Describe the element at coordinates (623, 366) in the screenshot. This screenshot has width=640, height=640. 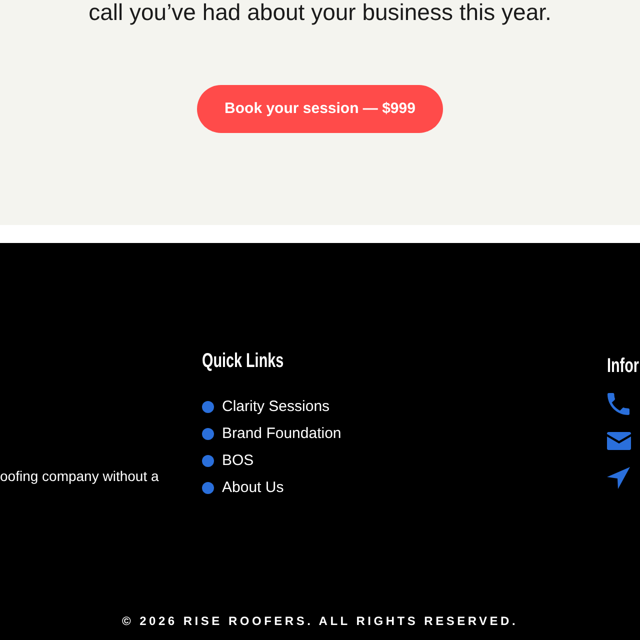
I see `info-heading: Infor` at that location.